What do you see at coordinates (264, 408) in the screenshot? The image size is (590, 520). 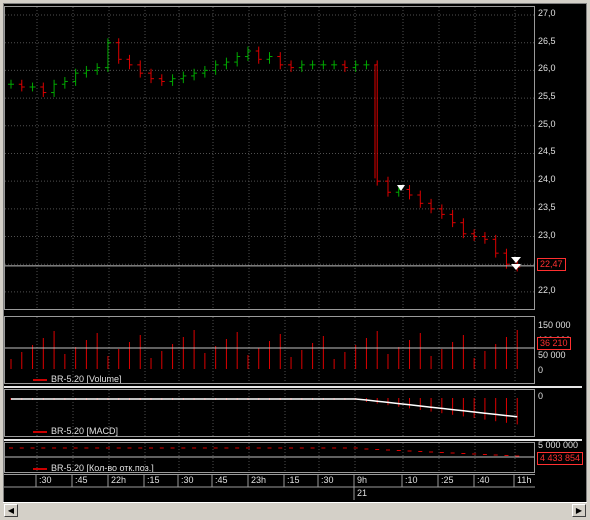 I see `macd-signal-line` at bounding box center [264, 408].